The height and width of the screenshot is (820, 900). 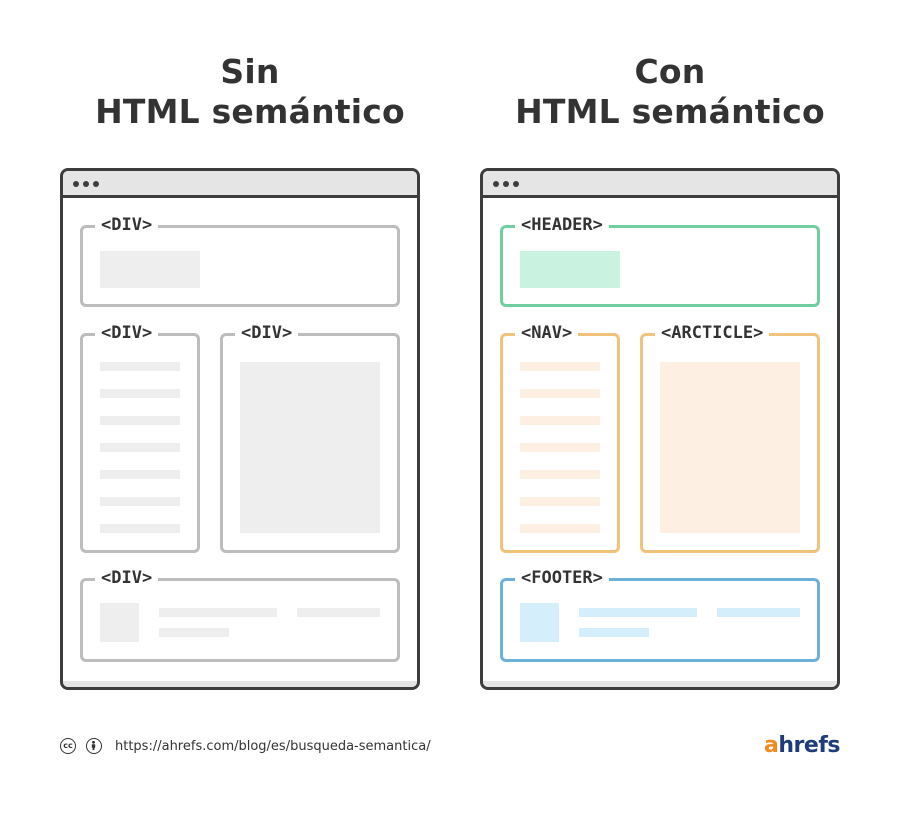 What do you see at coordinates (562, 578) in the screenshot?
I see `right-footer-label: <FOOTER>` at bounding box center [562, 578].